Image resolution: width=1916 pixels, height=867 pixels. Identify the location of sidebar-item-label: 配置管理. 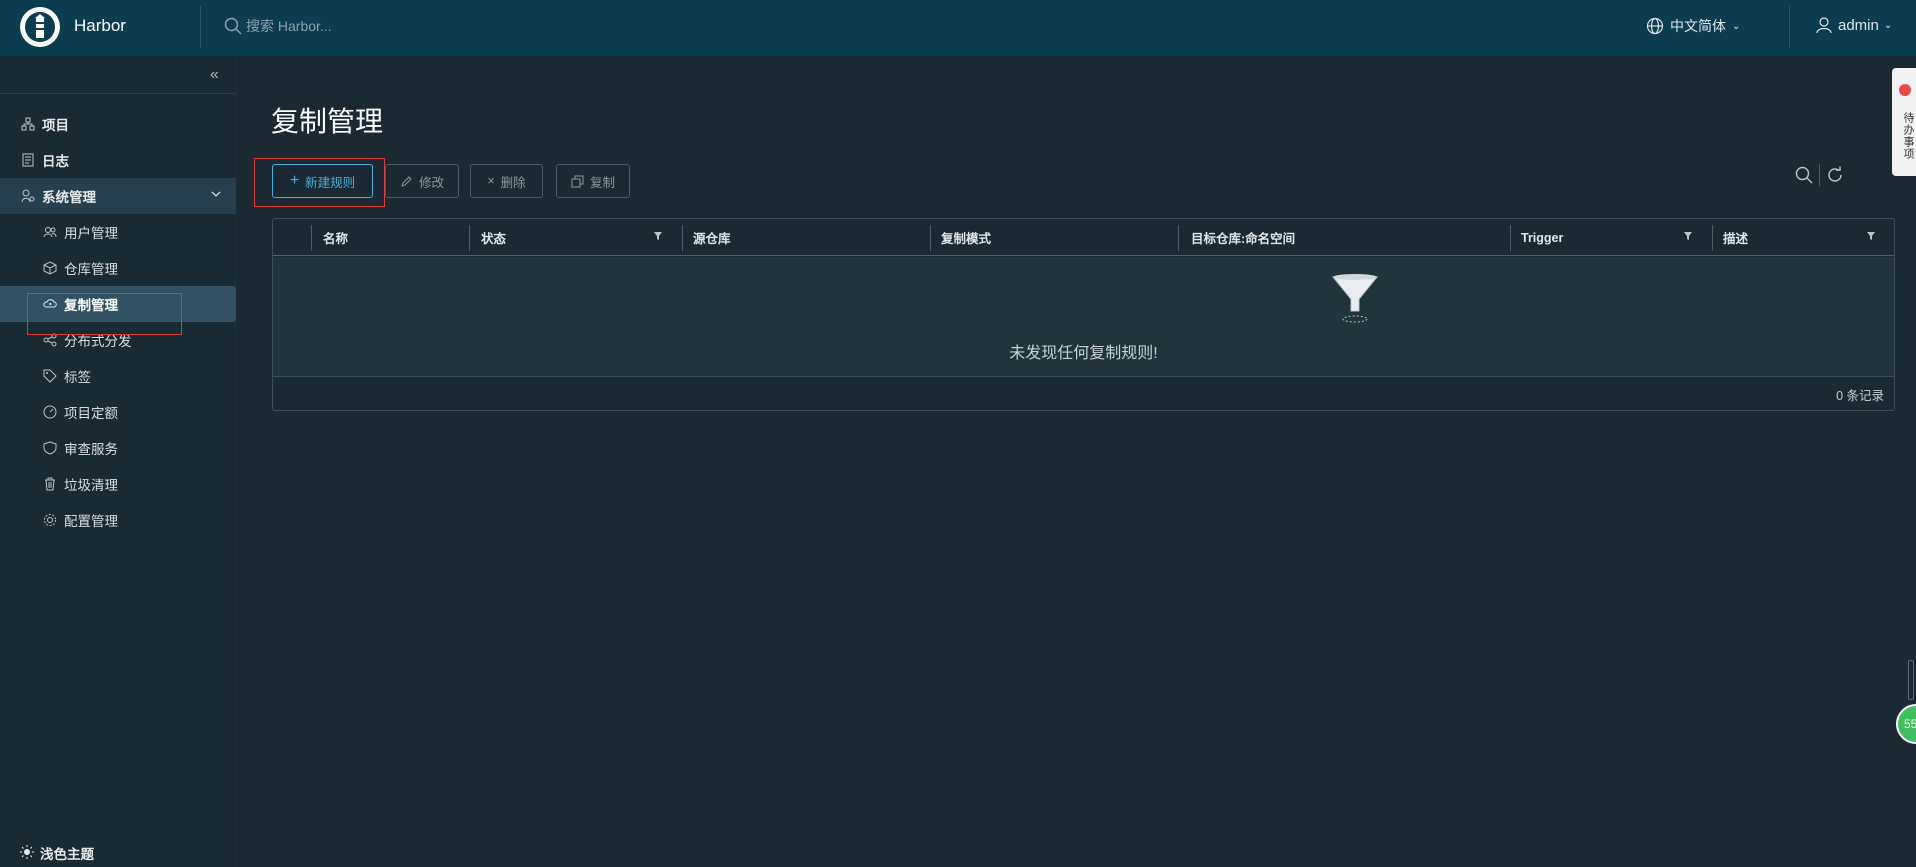
(91, 521).